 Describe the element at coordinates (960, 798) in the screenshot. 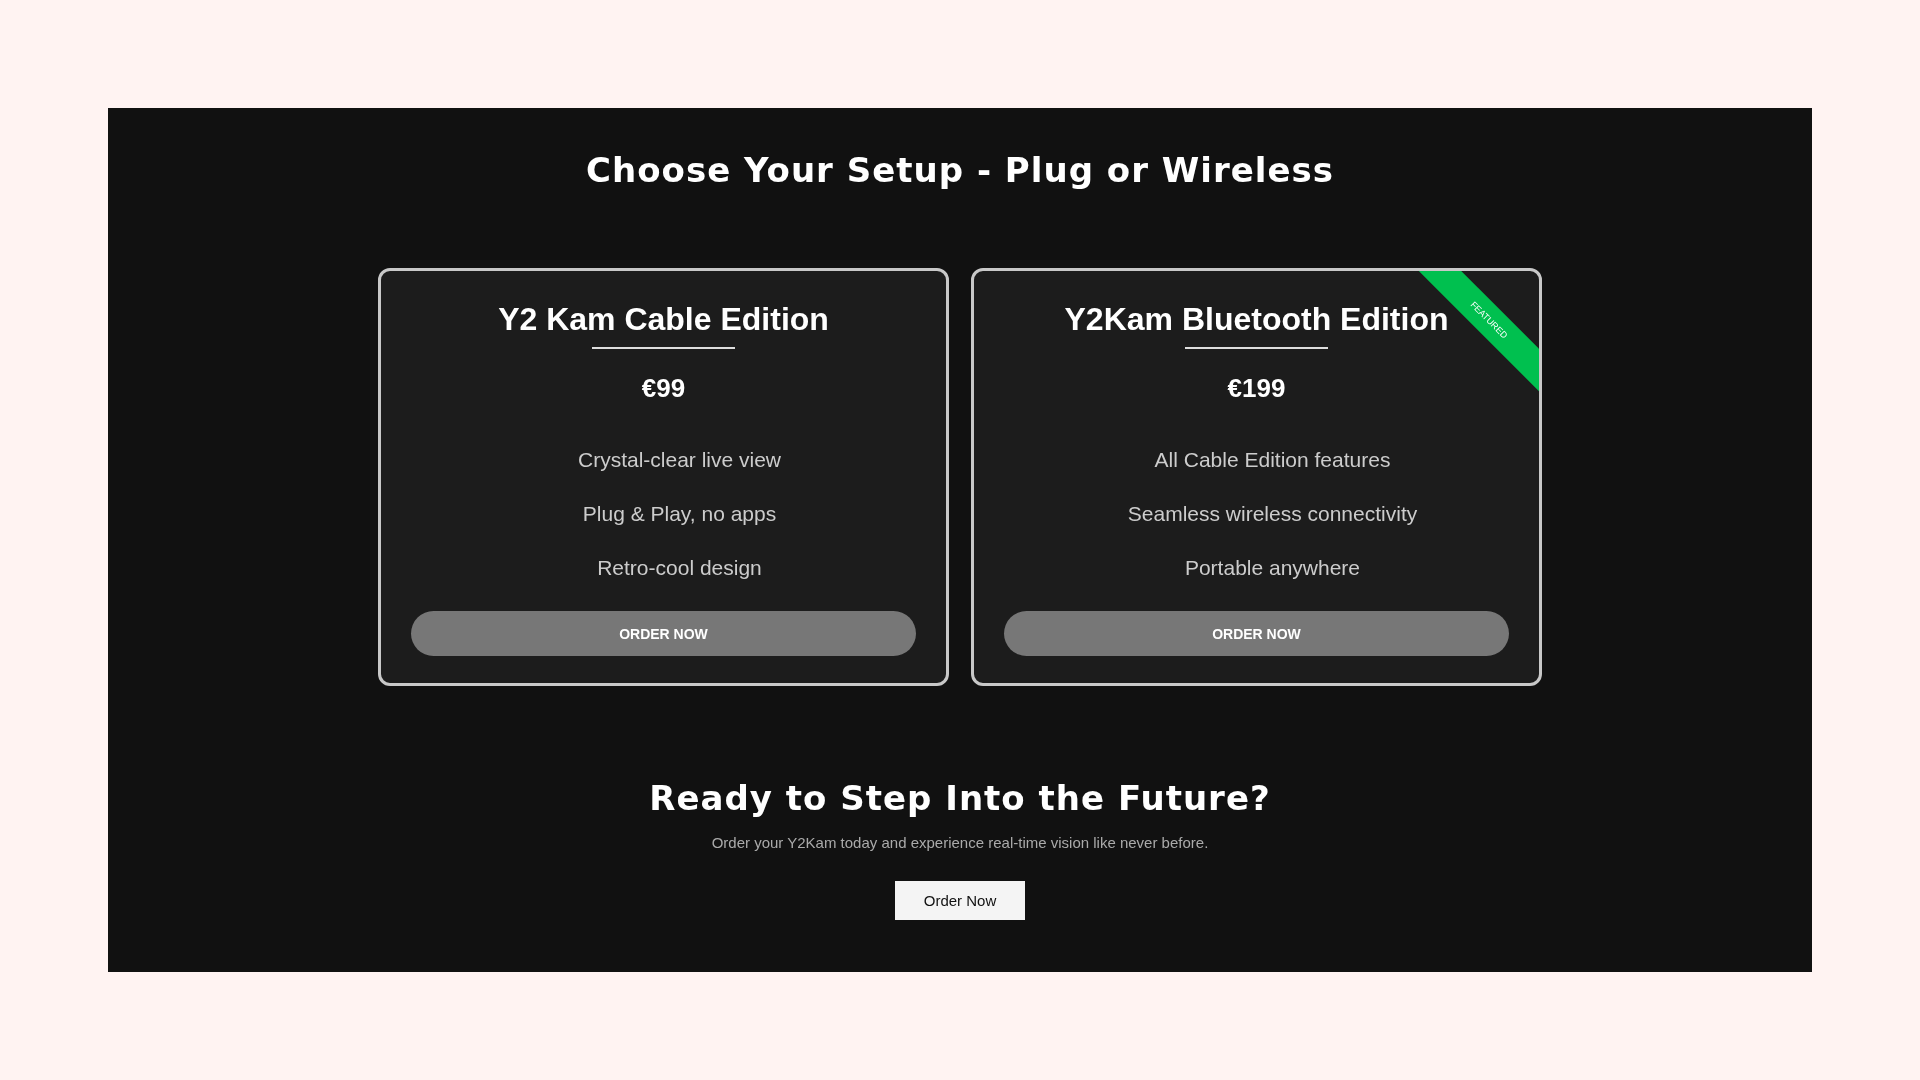

I see `cta-heading: Ready to Step Into the Future?` at that location.